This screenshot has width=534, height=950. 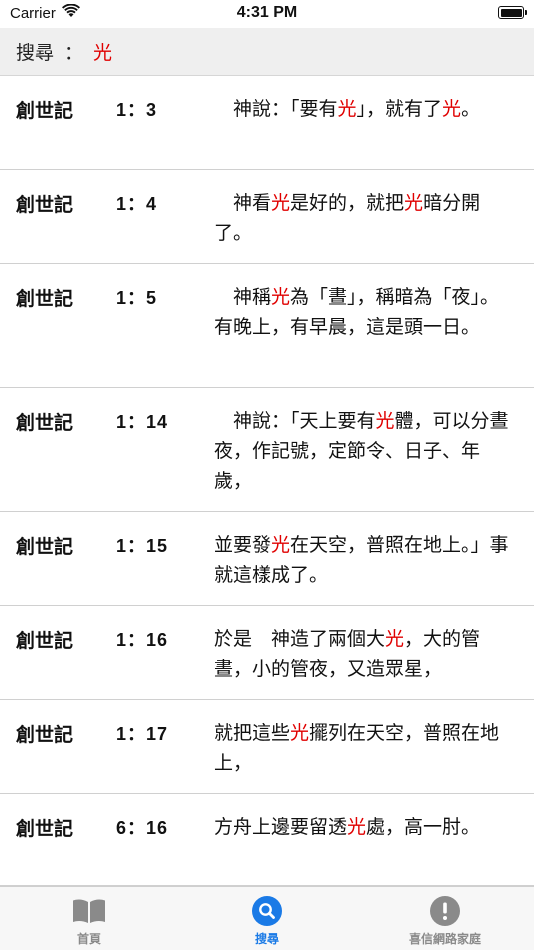 I want to click on result-reference: 1：5, so click(x=137, y=298).